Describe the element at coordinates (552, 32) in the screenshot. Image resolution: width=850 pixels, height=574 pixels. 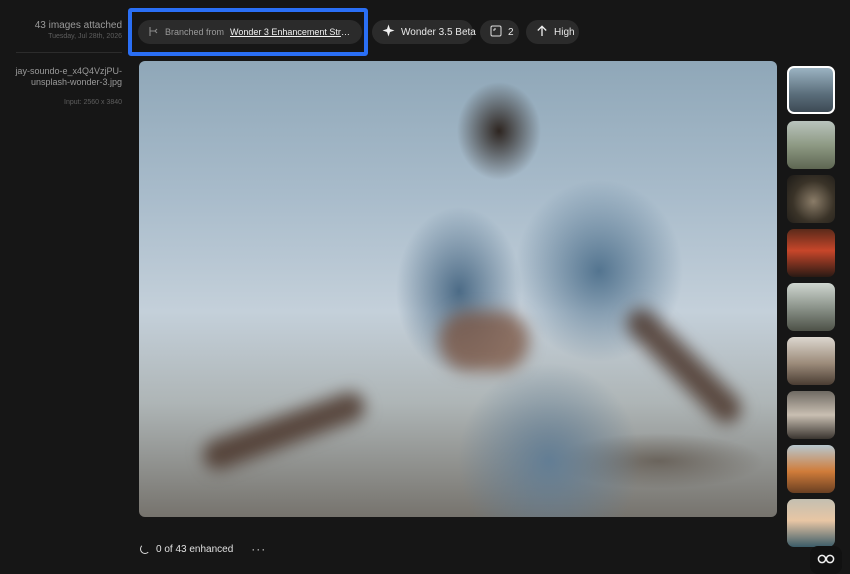
I see `quality-selector-button: High` at that location.